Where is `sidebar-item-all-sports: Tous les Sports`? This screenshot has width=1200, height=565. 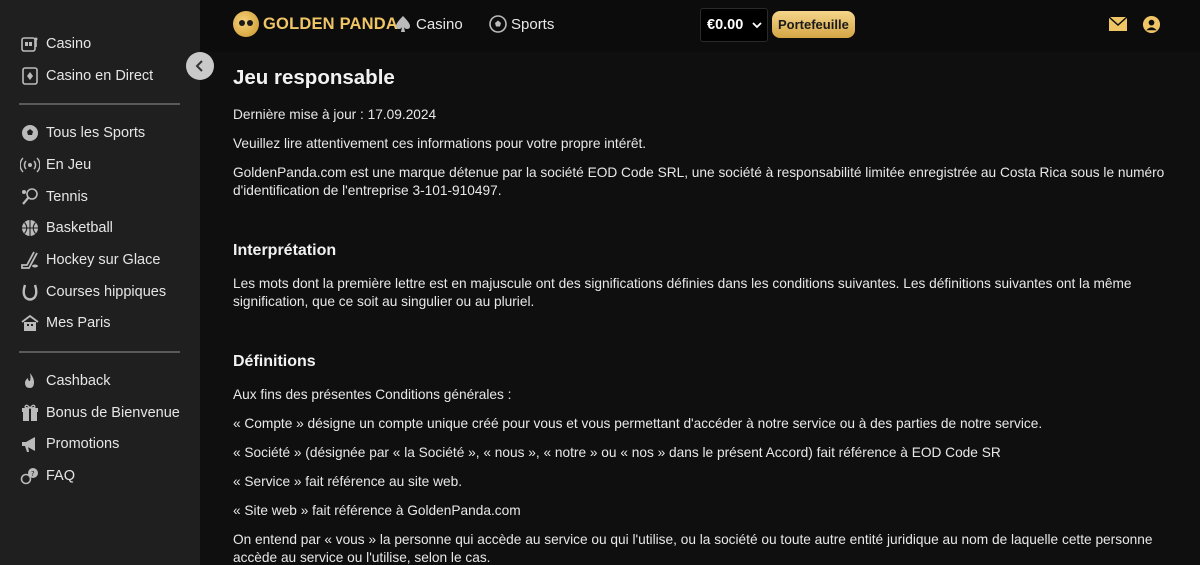
sidebar-item-all-sports: Tous les Sports is located at coordinates (100, 133).